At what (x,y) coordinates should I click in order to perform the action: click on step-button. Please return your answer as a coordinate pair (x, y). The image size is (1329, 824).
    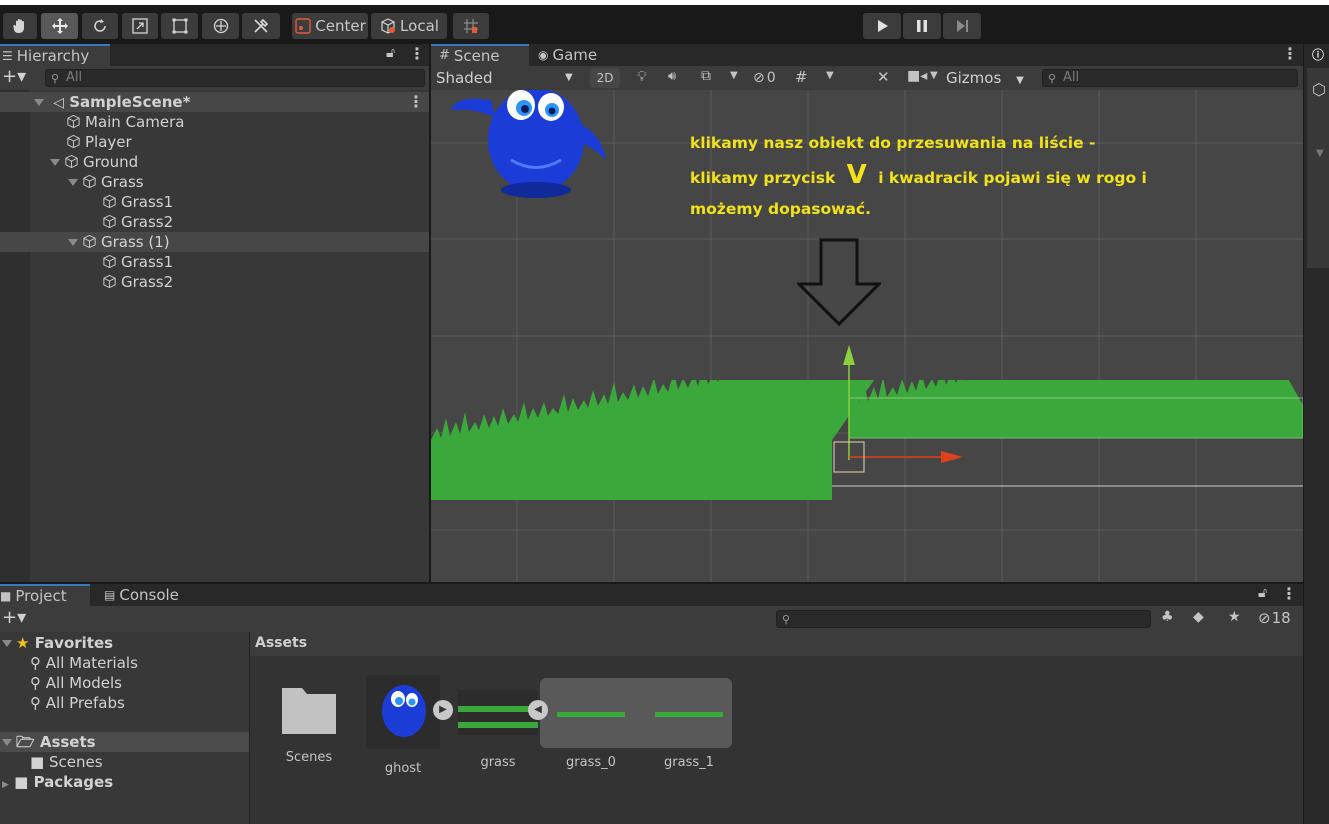
    Looking at the image, I should click on (962, 26).